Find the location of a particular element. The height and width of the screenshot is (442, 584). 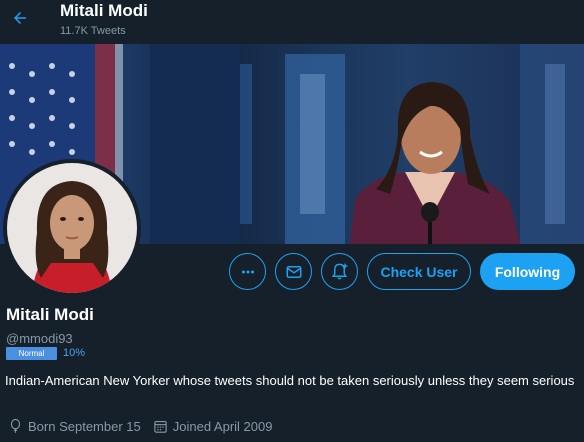

birthday-item: Born September 15 is located at coordinates (74, 426).